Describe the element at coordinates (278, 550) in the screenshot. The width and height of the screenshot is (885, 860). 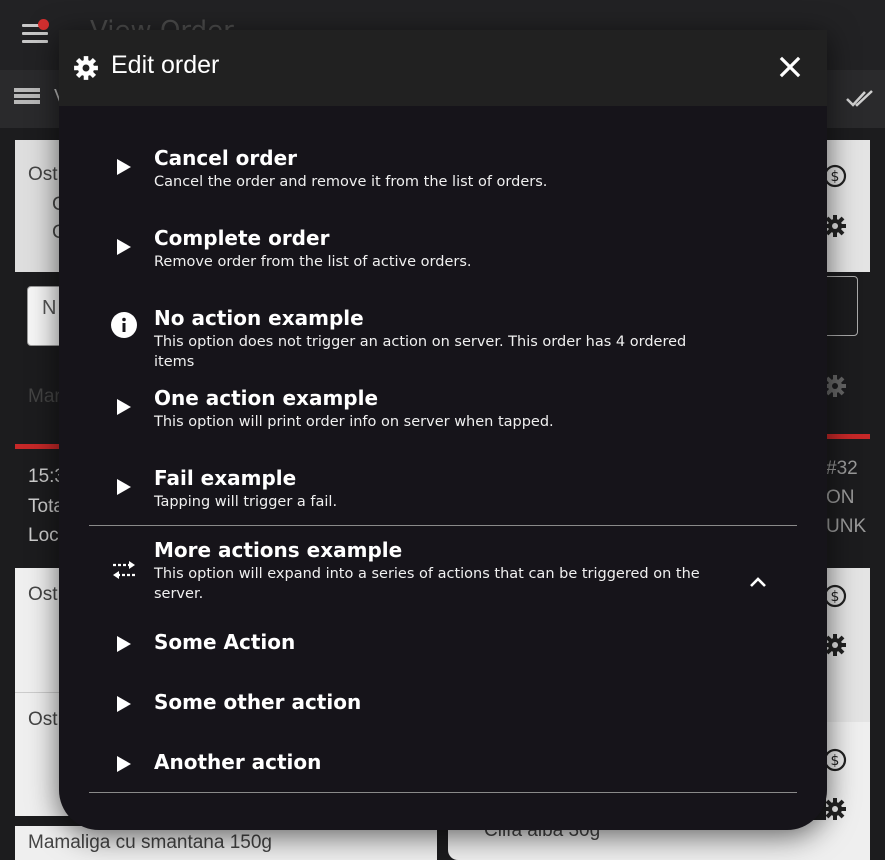
I see `option-title: More actions example` at that location.